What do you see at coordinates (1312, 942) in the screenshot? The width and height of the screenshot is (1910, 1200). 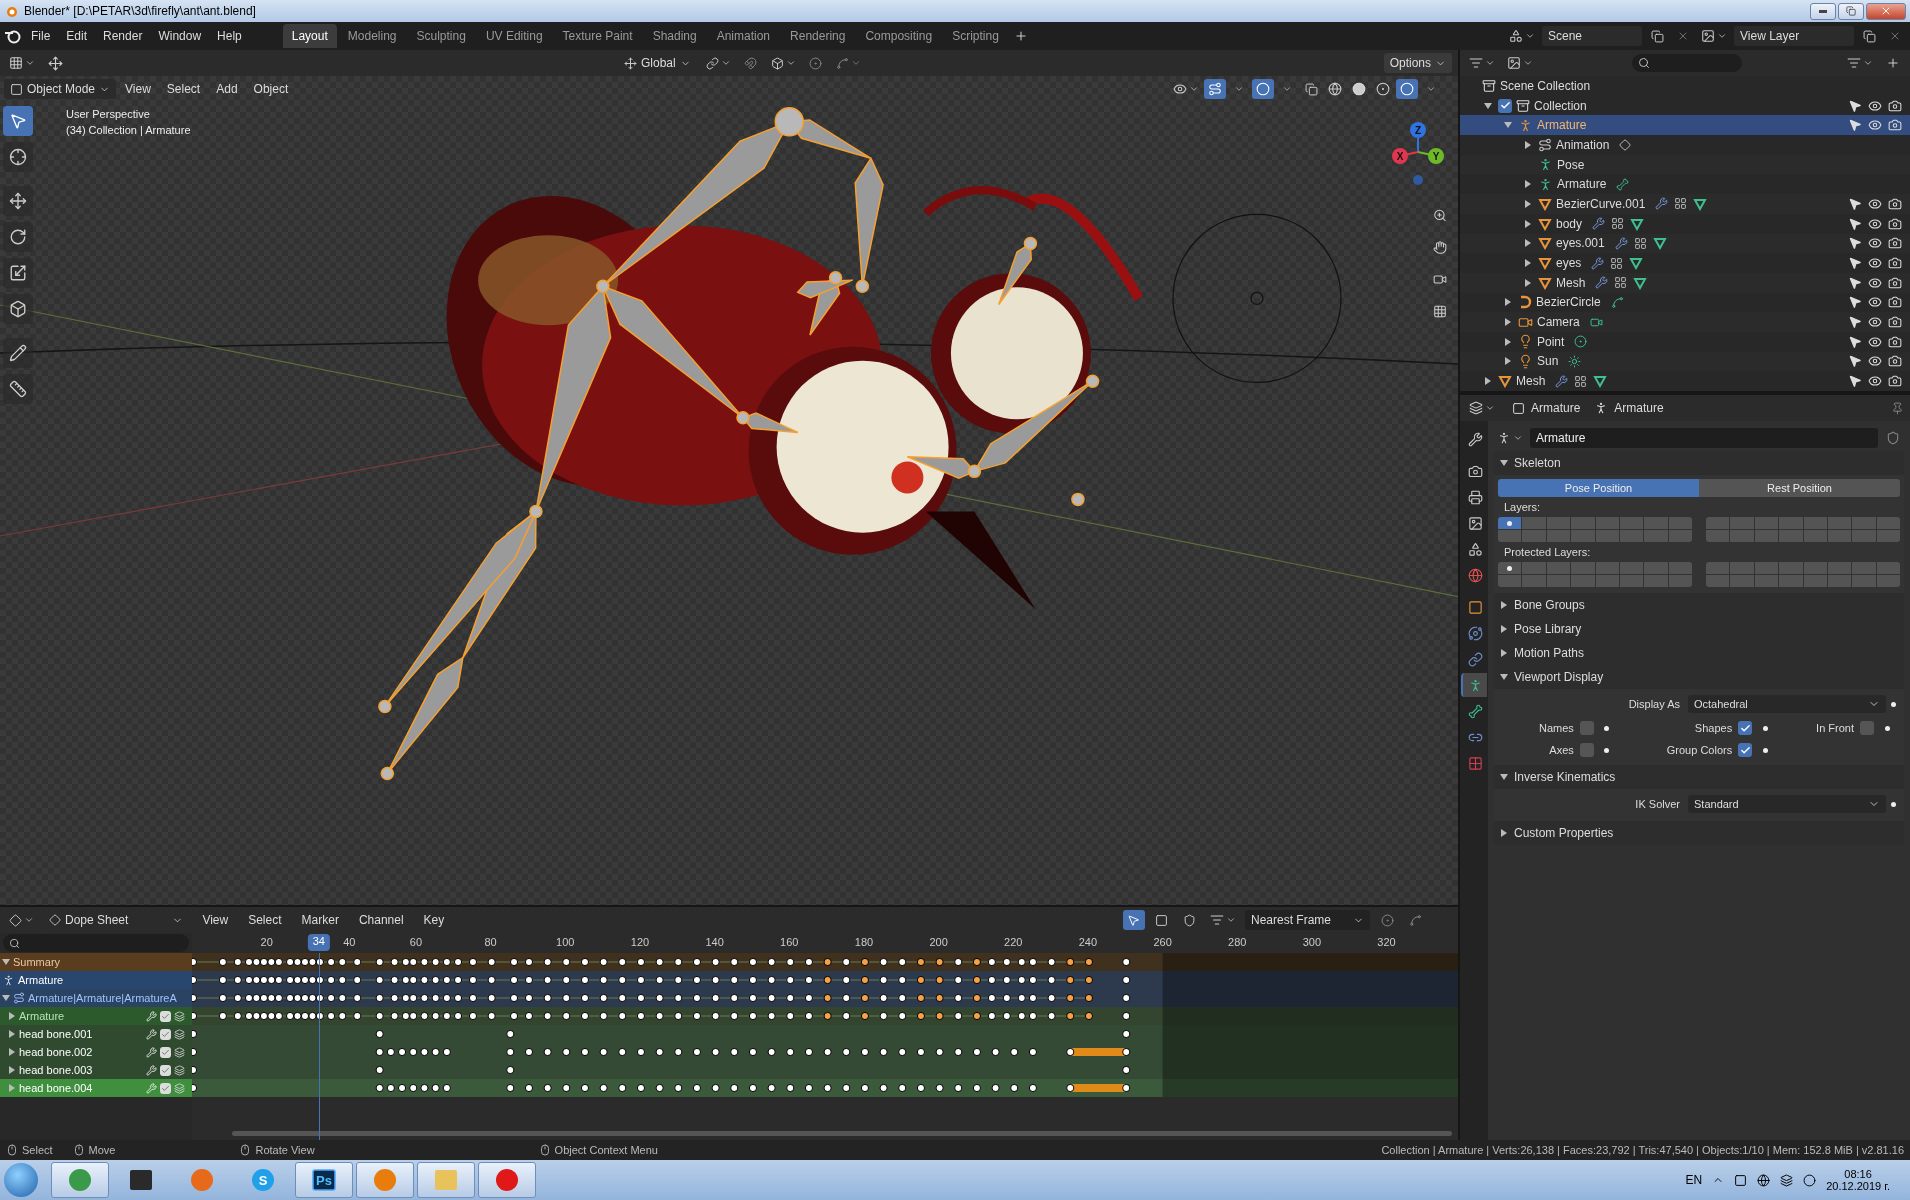 I see `frame-number: 300` at bounding box center [1312, 942].